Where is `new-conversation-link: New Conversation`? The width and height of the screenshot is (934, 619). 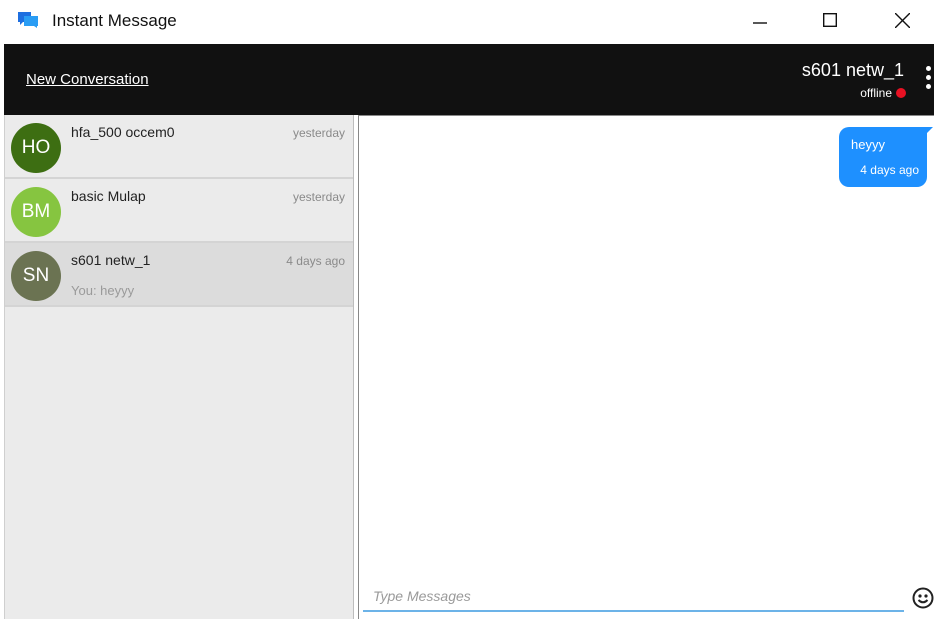
new-conversation-link: New Conversation is located at coordinates (87, 79).